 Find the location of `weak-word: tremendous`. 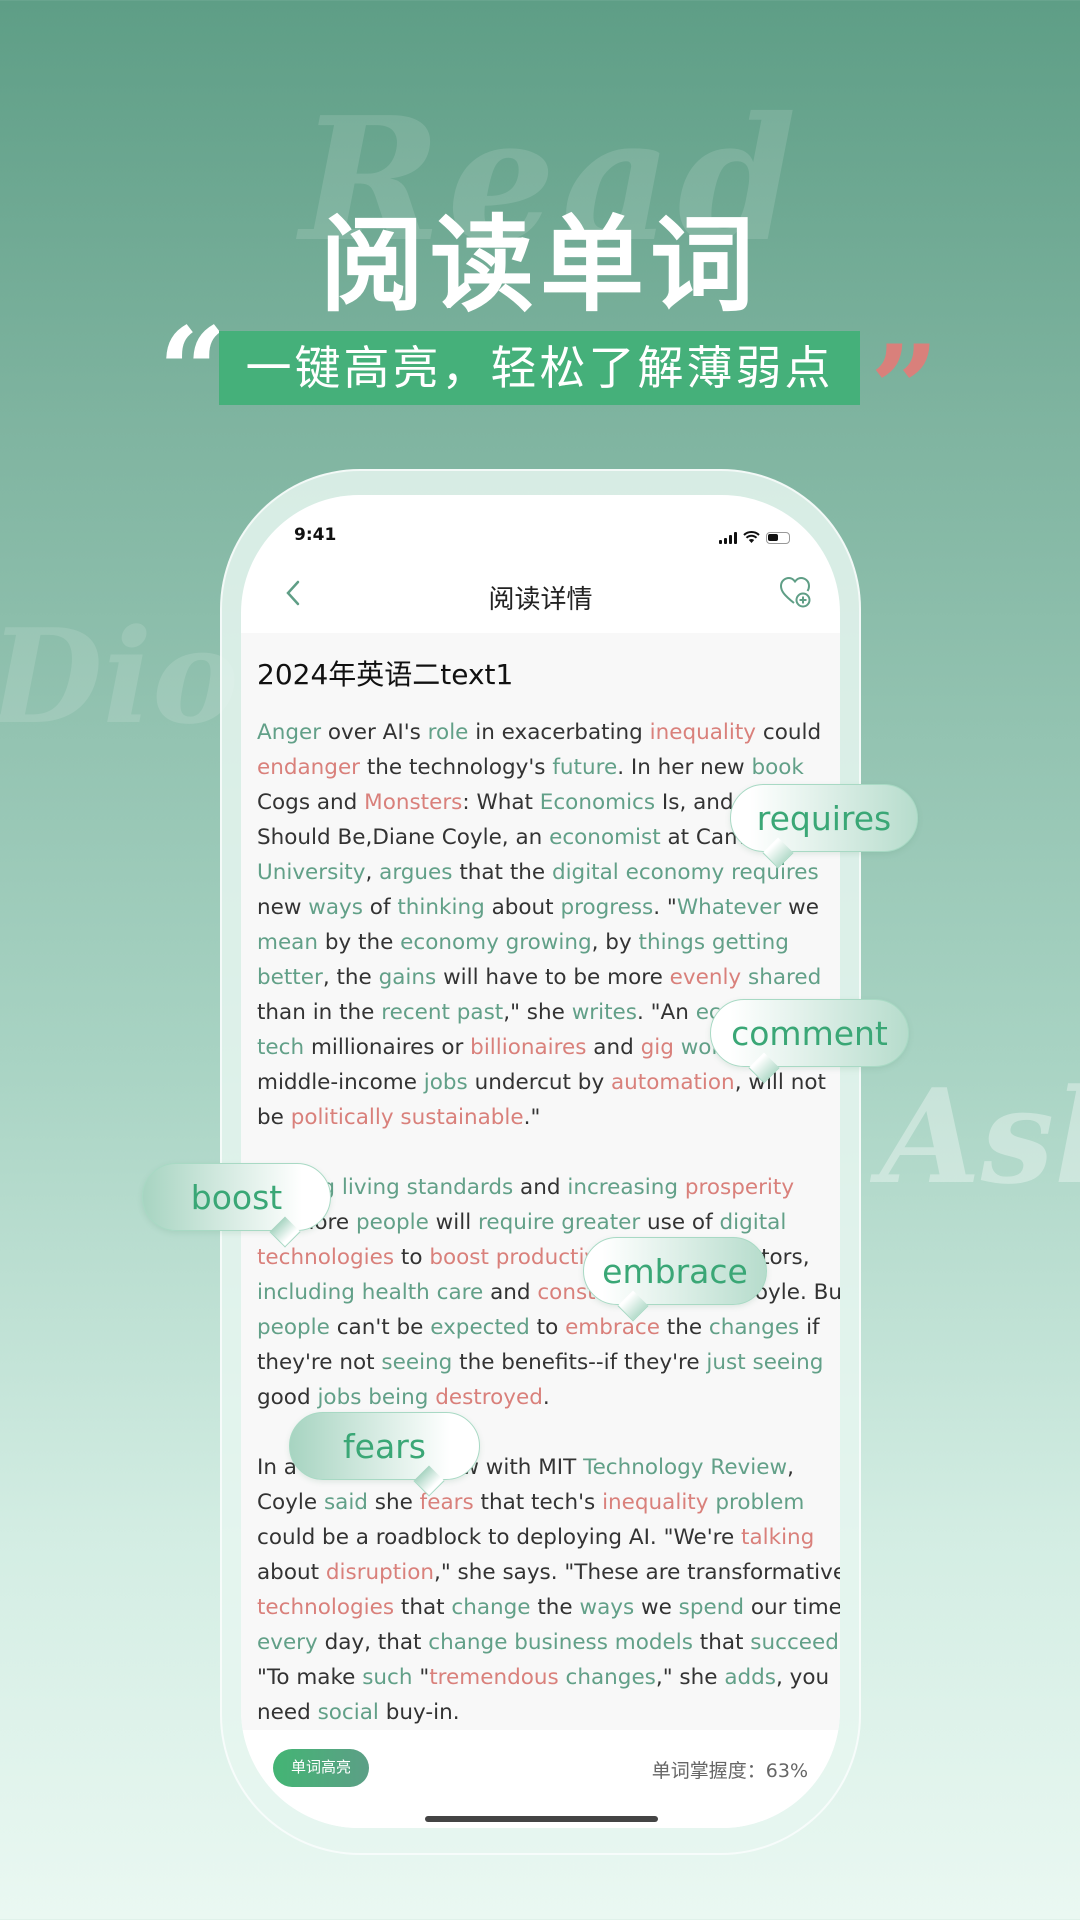

weak-word: tremendous is located at coordinates (493, 1677).